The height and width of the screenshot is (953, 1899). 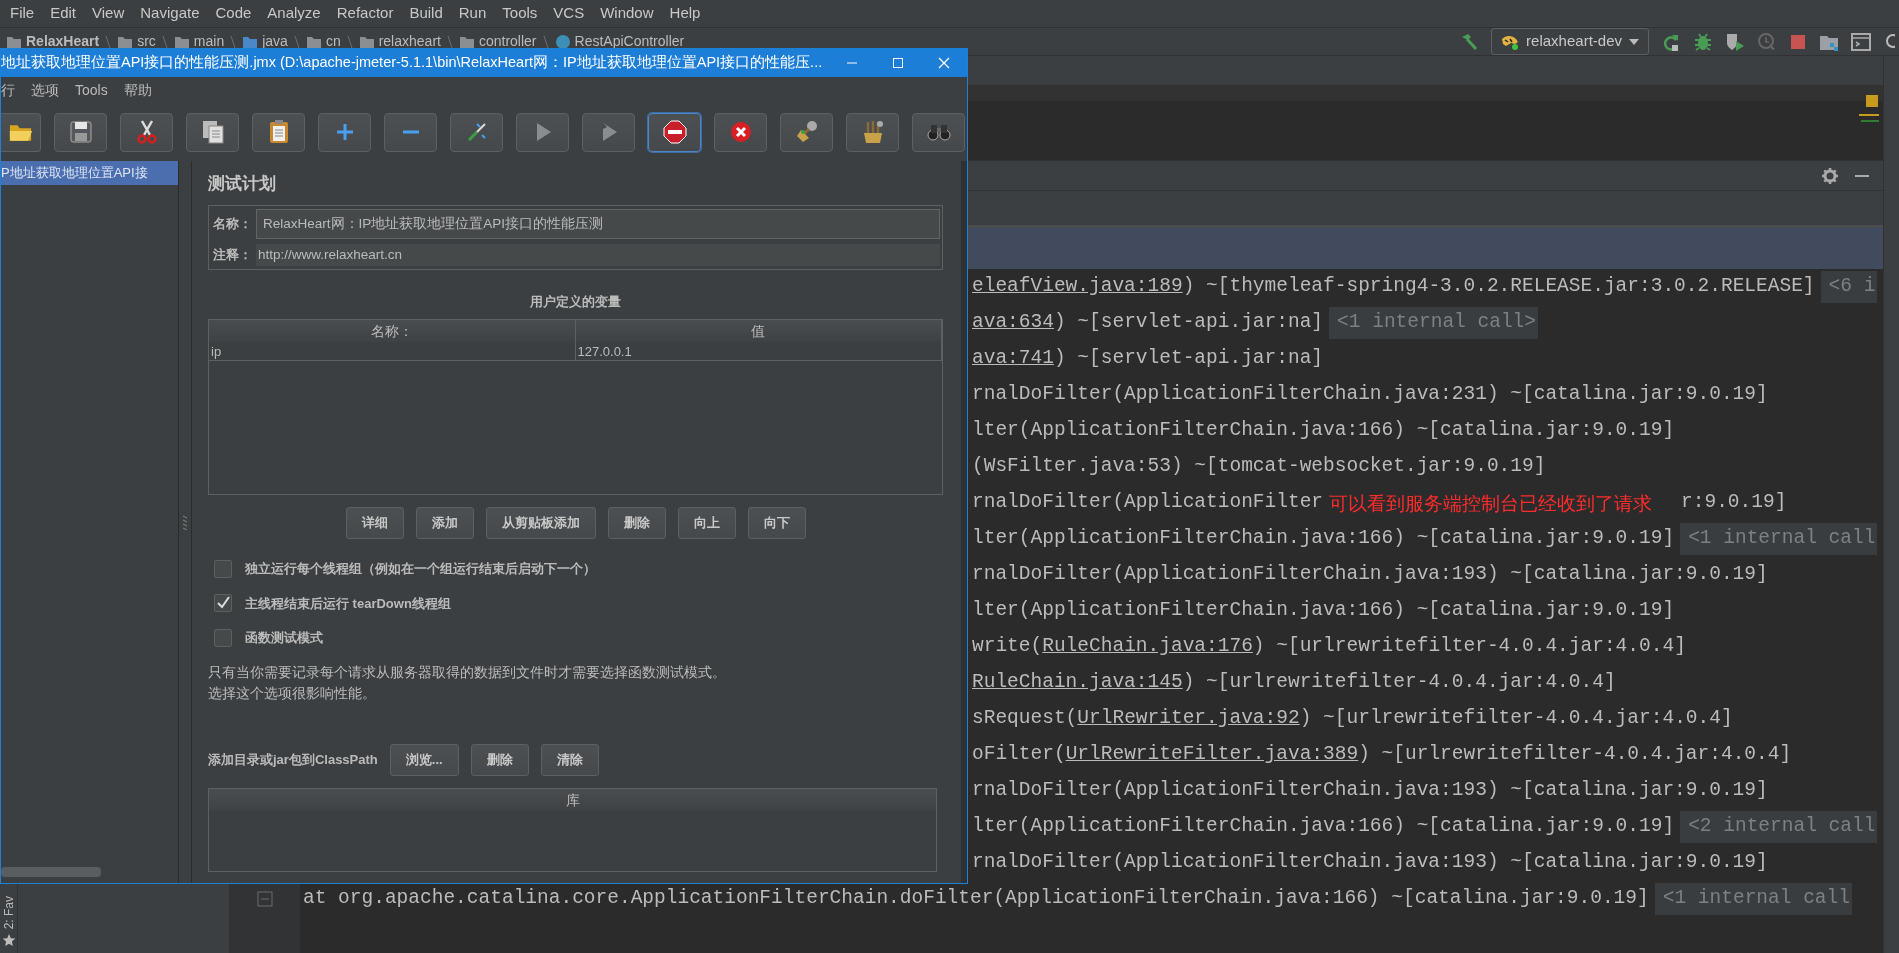 What do you see at coordinates (426, 13) in the screenshot?
I see `menu-item: Build` at bounding box center [426, 13].